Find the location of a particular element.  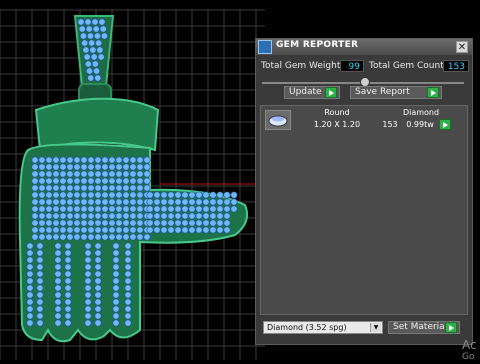

chevron-down-icon: ▼ is located at coordinates (375, 327).